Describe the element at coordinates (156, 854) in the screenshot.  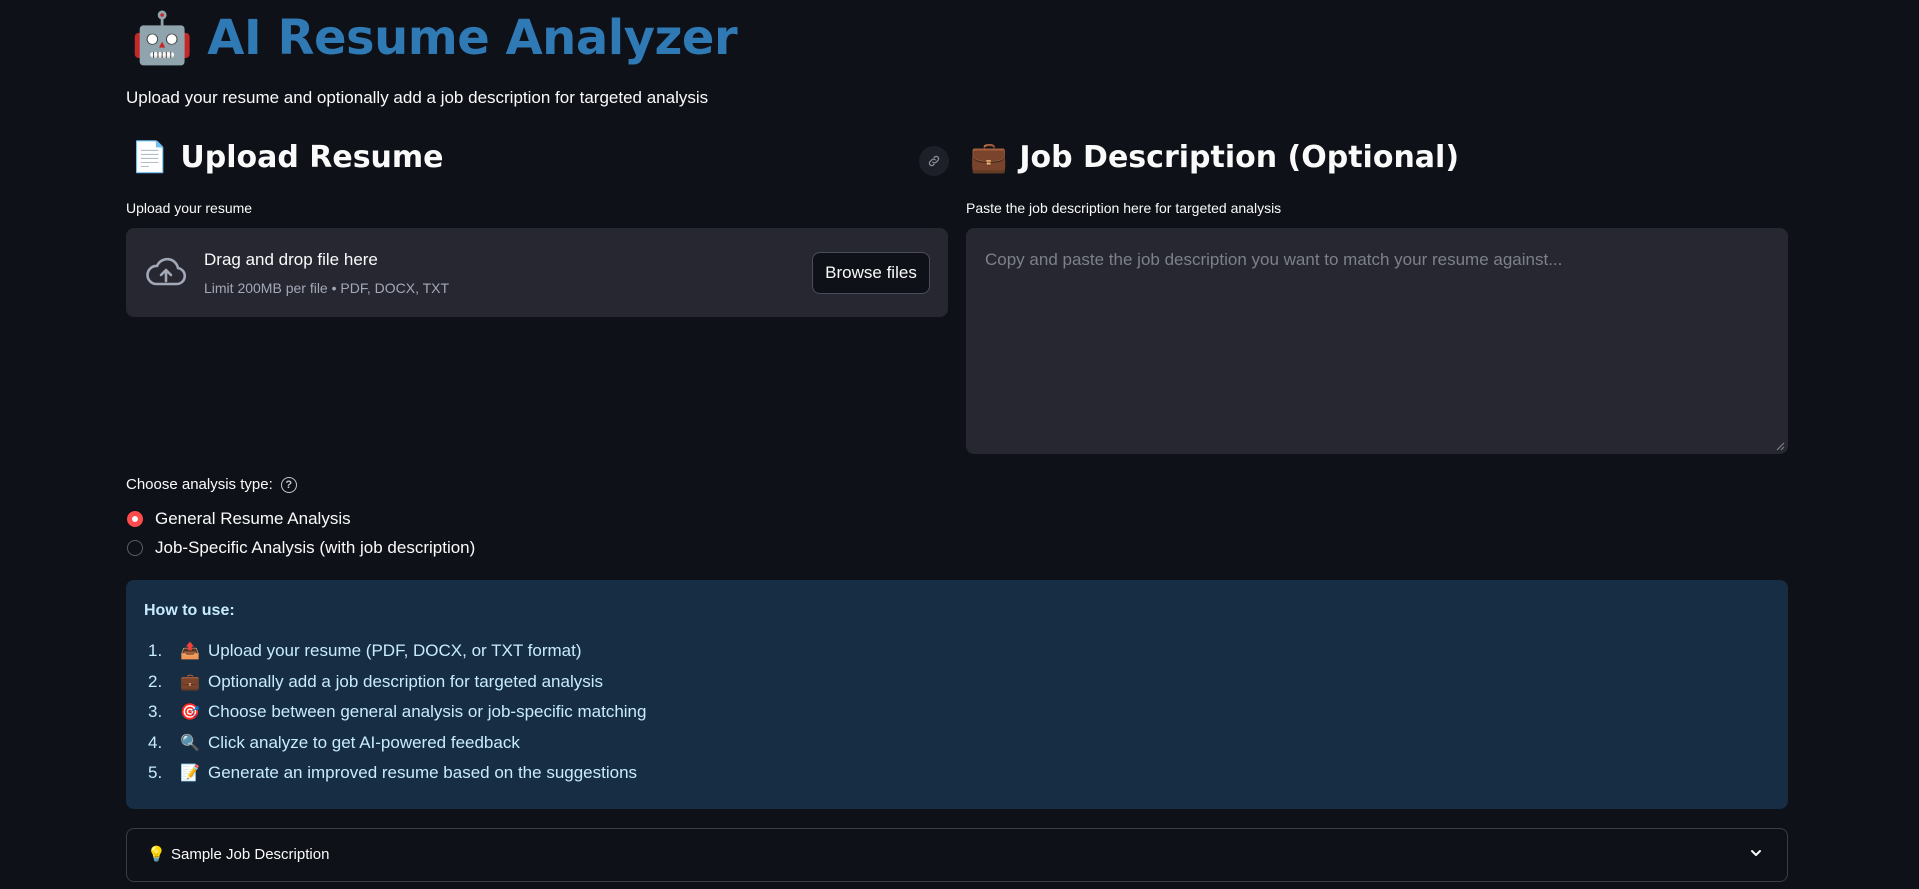
I see `lightbulb-icon: 💡` at that location.